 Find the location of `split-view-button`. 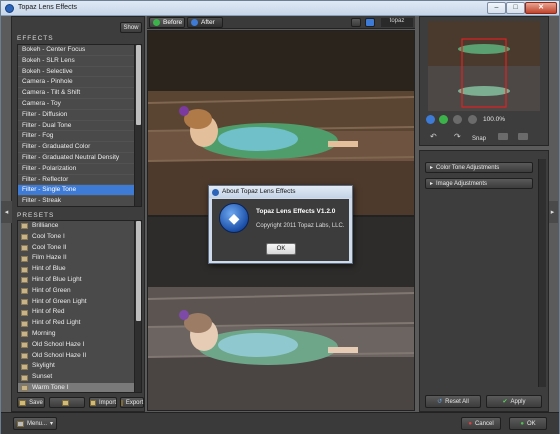

split-view-button is located at coordinates (370, 22).